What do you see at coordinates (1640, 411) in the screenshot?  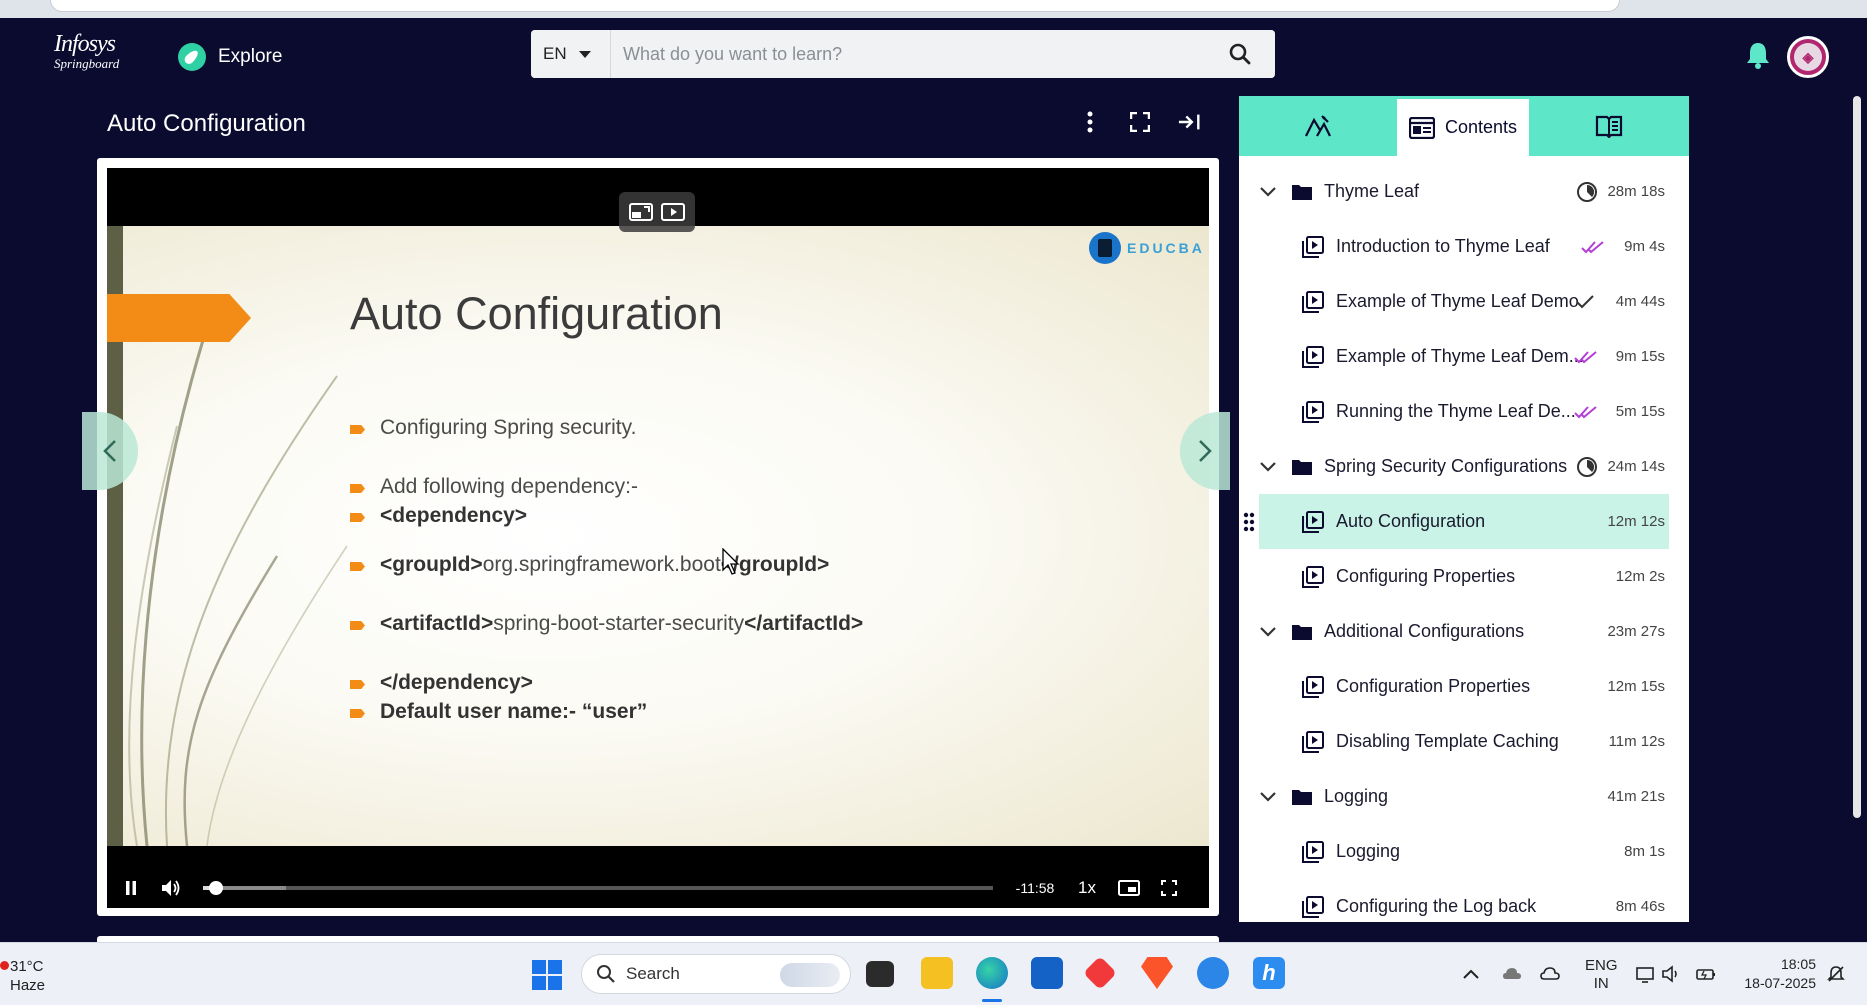 I see `duration: 5m 15s` at bounding box center [1640, 411].